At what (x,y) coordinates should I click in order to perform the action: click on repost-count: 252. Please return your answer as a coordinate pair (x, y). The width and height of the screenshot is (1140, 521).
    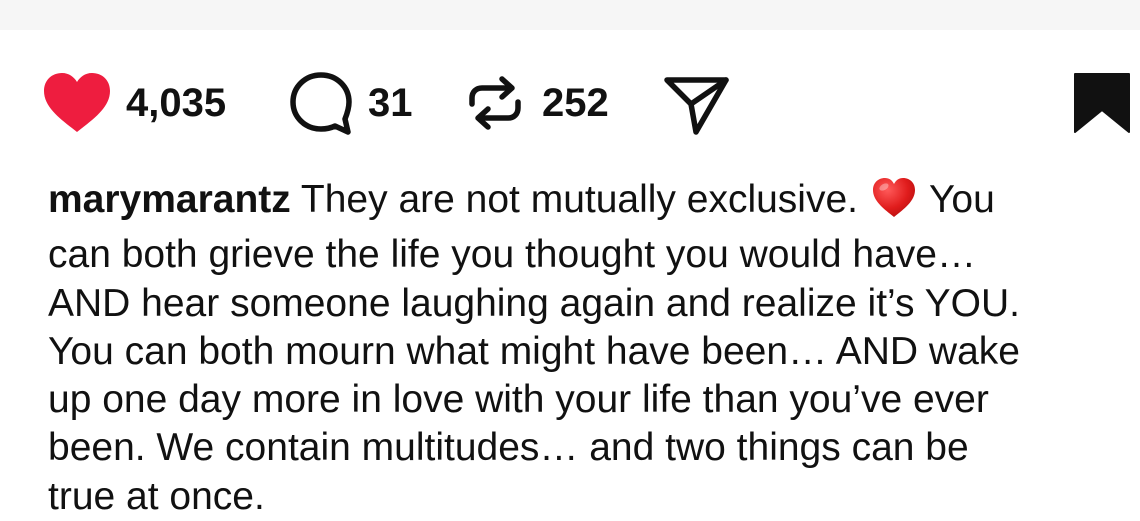
    Looking at the image, I should click on (575, 103).